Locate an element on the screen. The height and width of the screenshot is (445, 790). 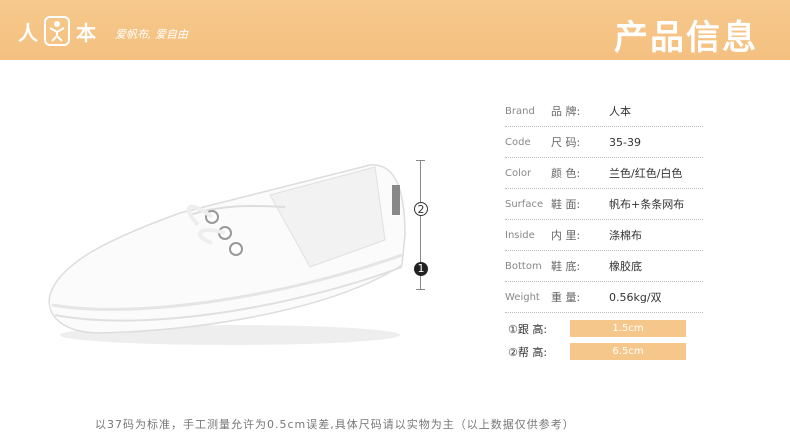
spec-en-label: Code is located at coordinates (518, 142).